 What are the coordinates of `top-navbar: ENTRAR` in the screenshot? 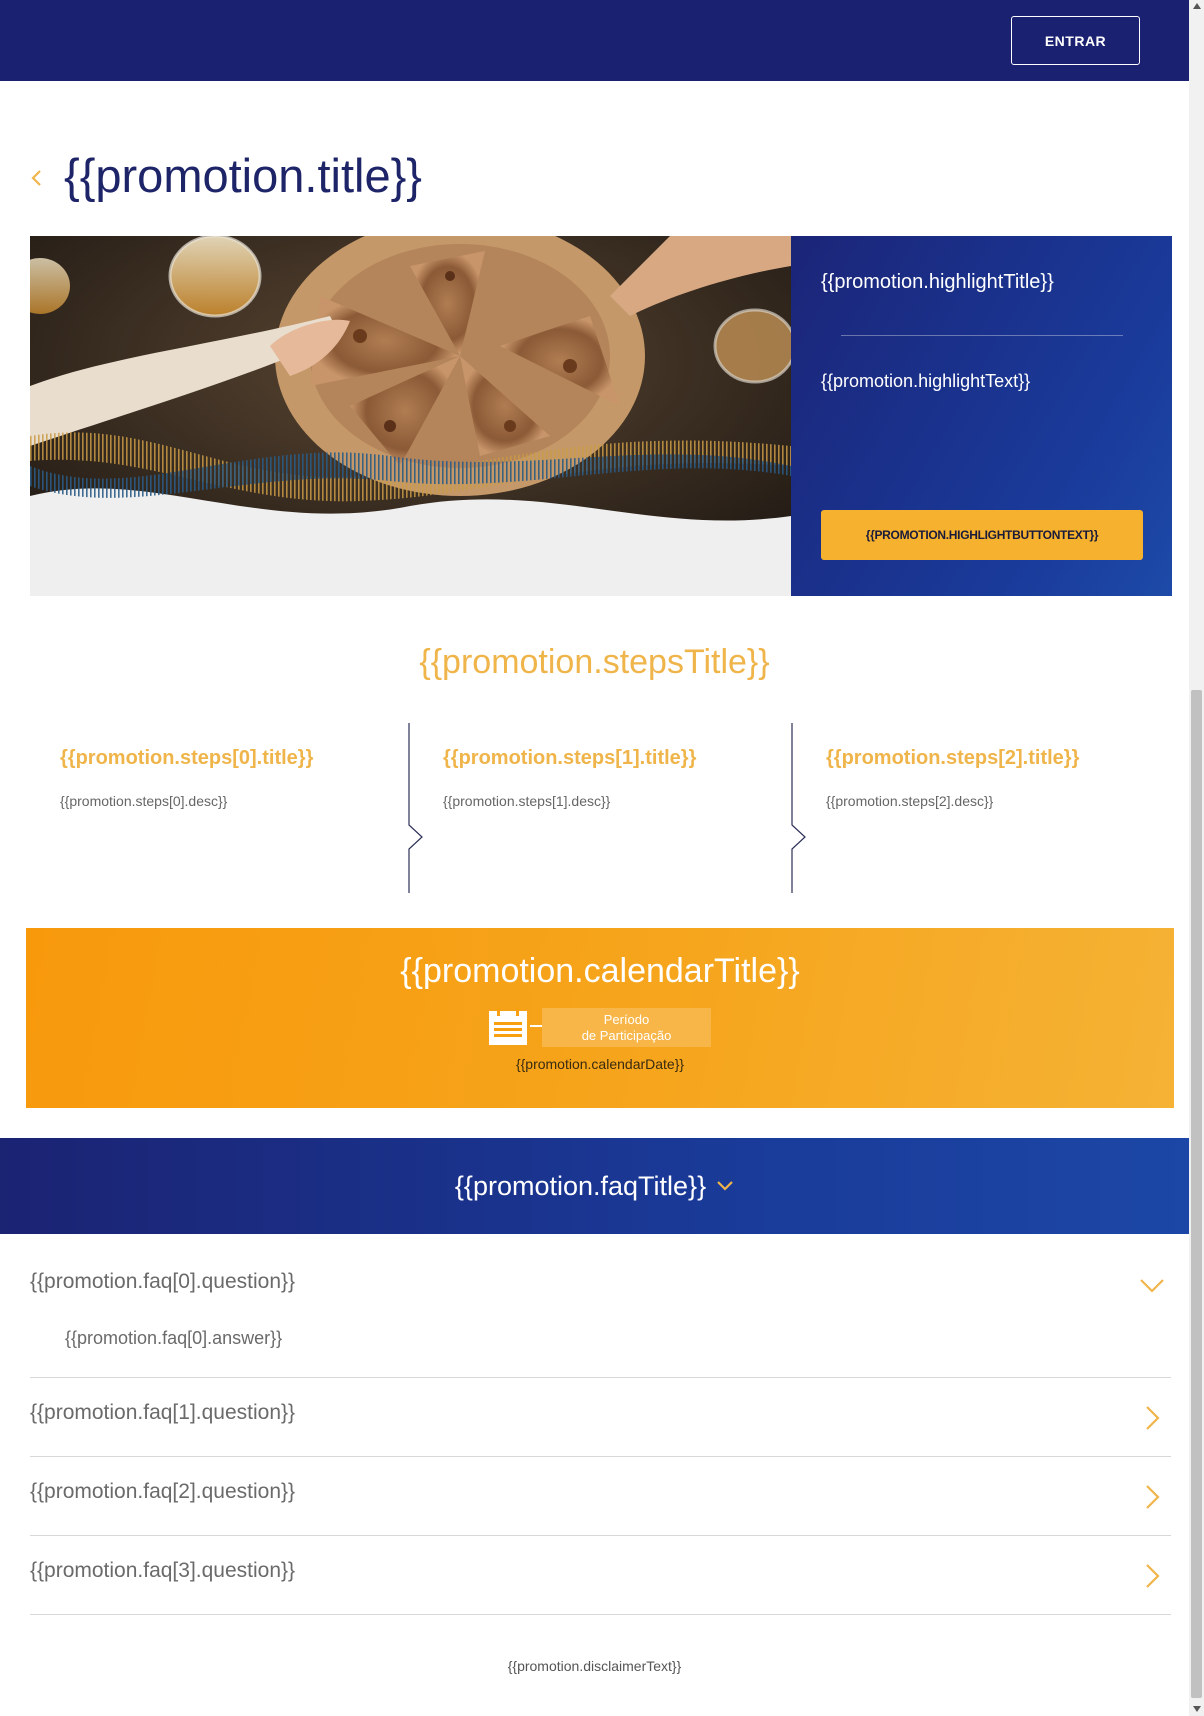 It's located at (594, 40).